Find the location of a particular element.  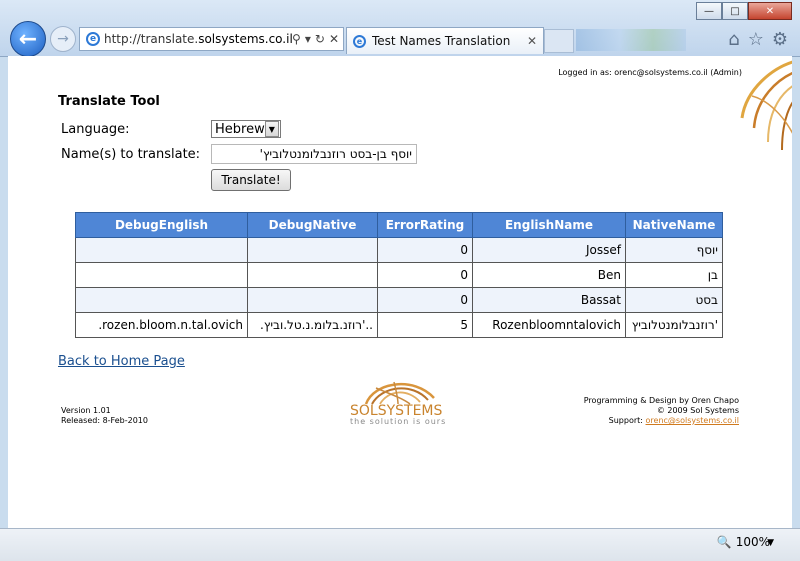

ie-tab-icon: e is located at coordinates (359, 41).